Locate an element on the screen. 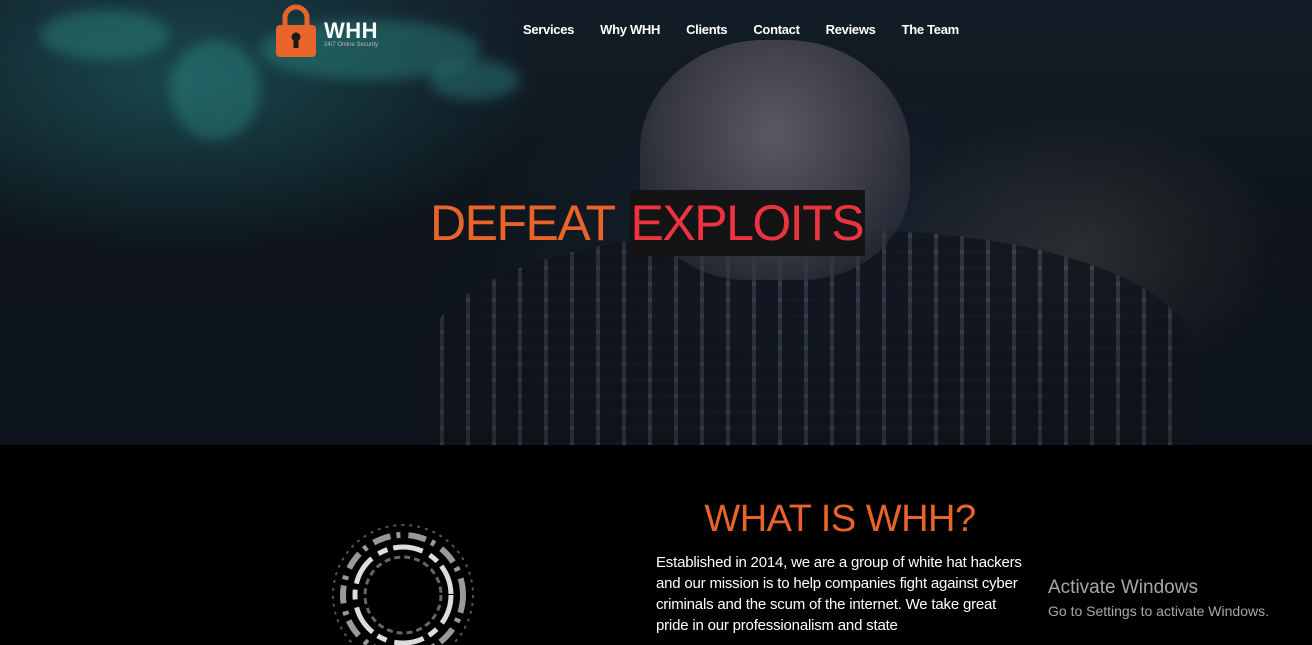 The height and width of the screenshot is (645, 1312). hero-headline: DEFEAT EXPLOITS is located at coordinates (648, 223).